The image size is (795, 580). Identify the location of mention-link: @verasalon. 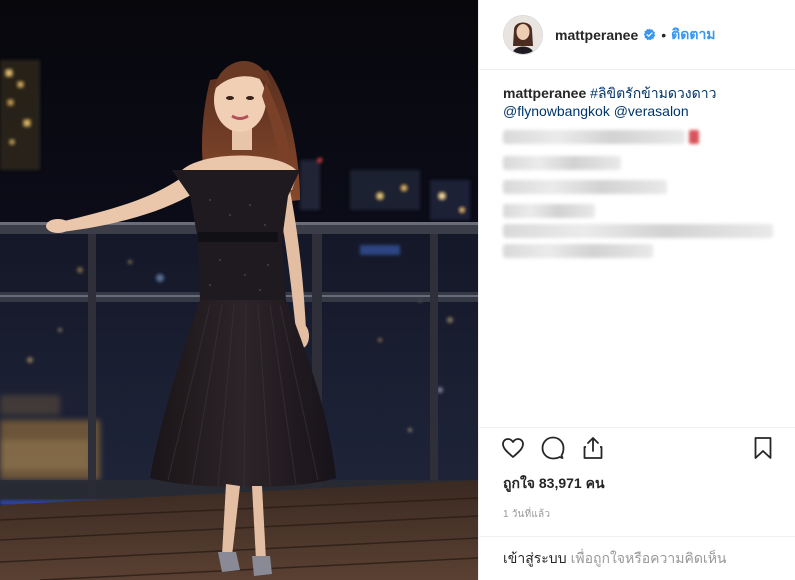
(651, 111).